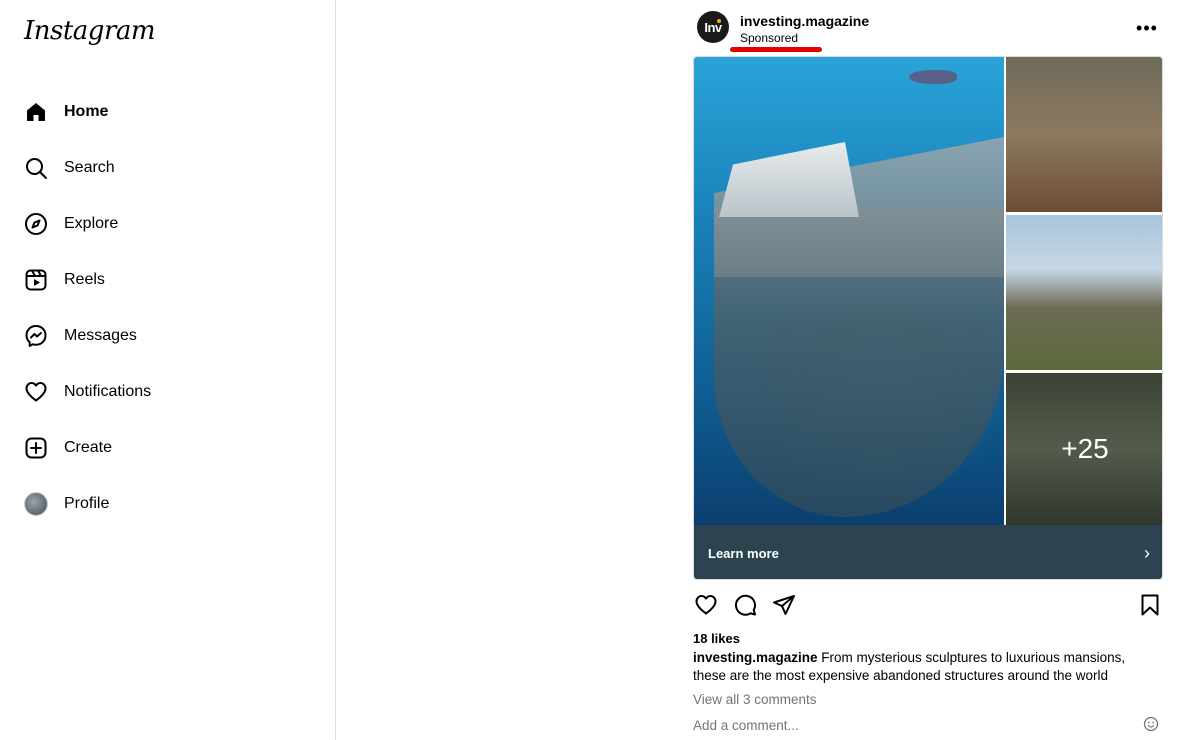 The height and width of the screenshot is (740, 1178). I want to click on emoji-icon, so click(1151, 724).